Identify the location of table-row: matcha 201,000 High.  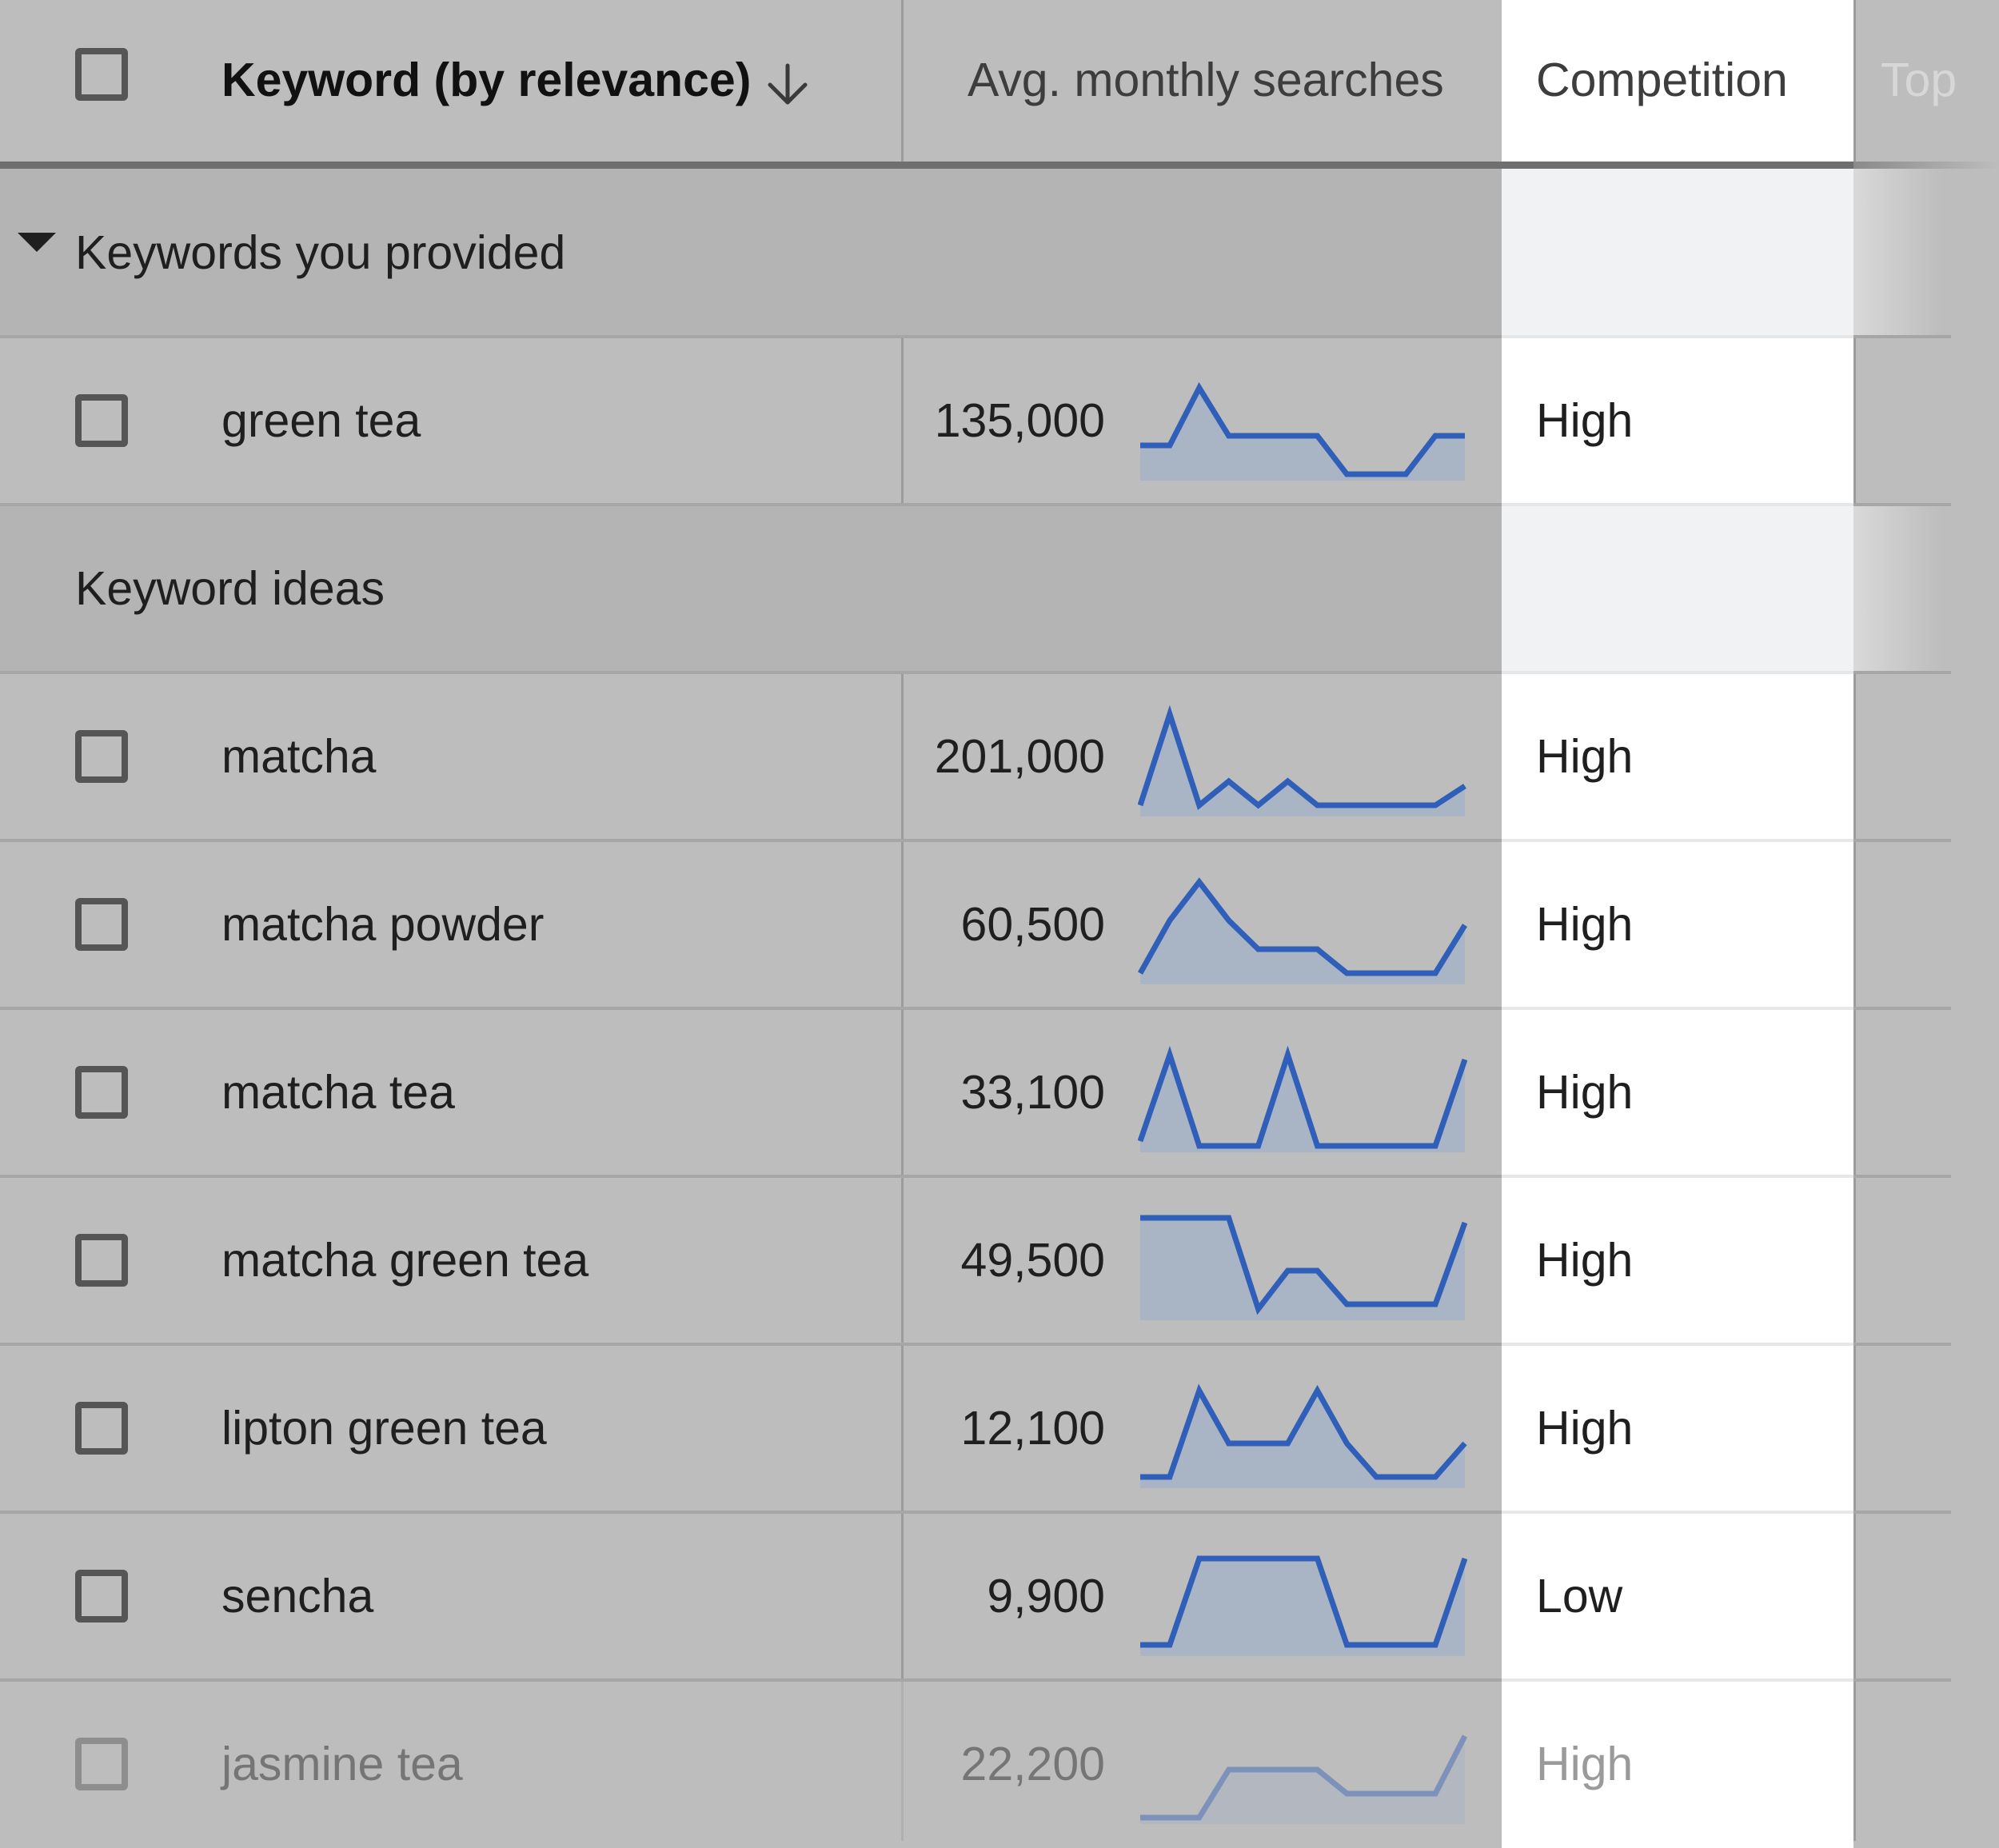
(999, 756).